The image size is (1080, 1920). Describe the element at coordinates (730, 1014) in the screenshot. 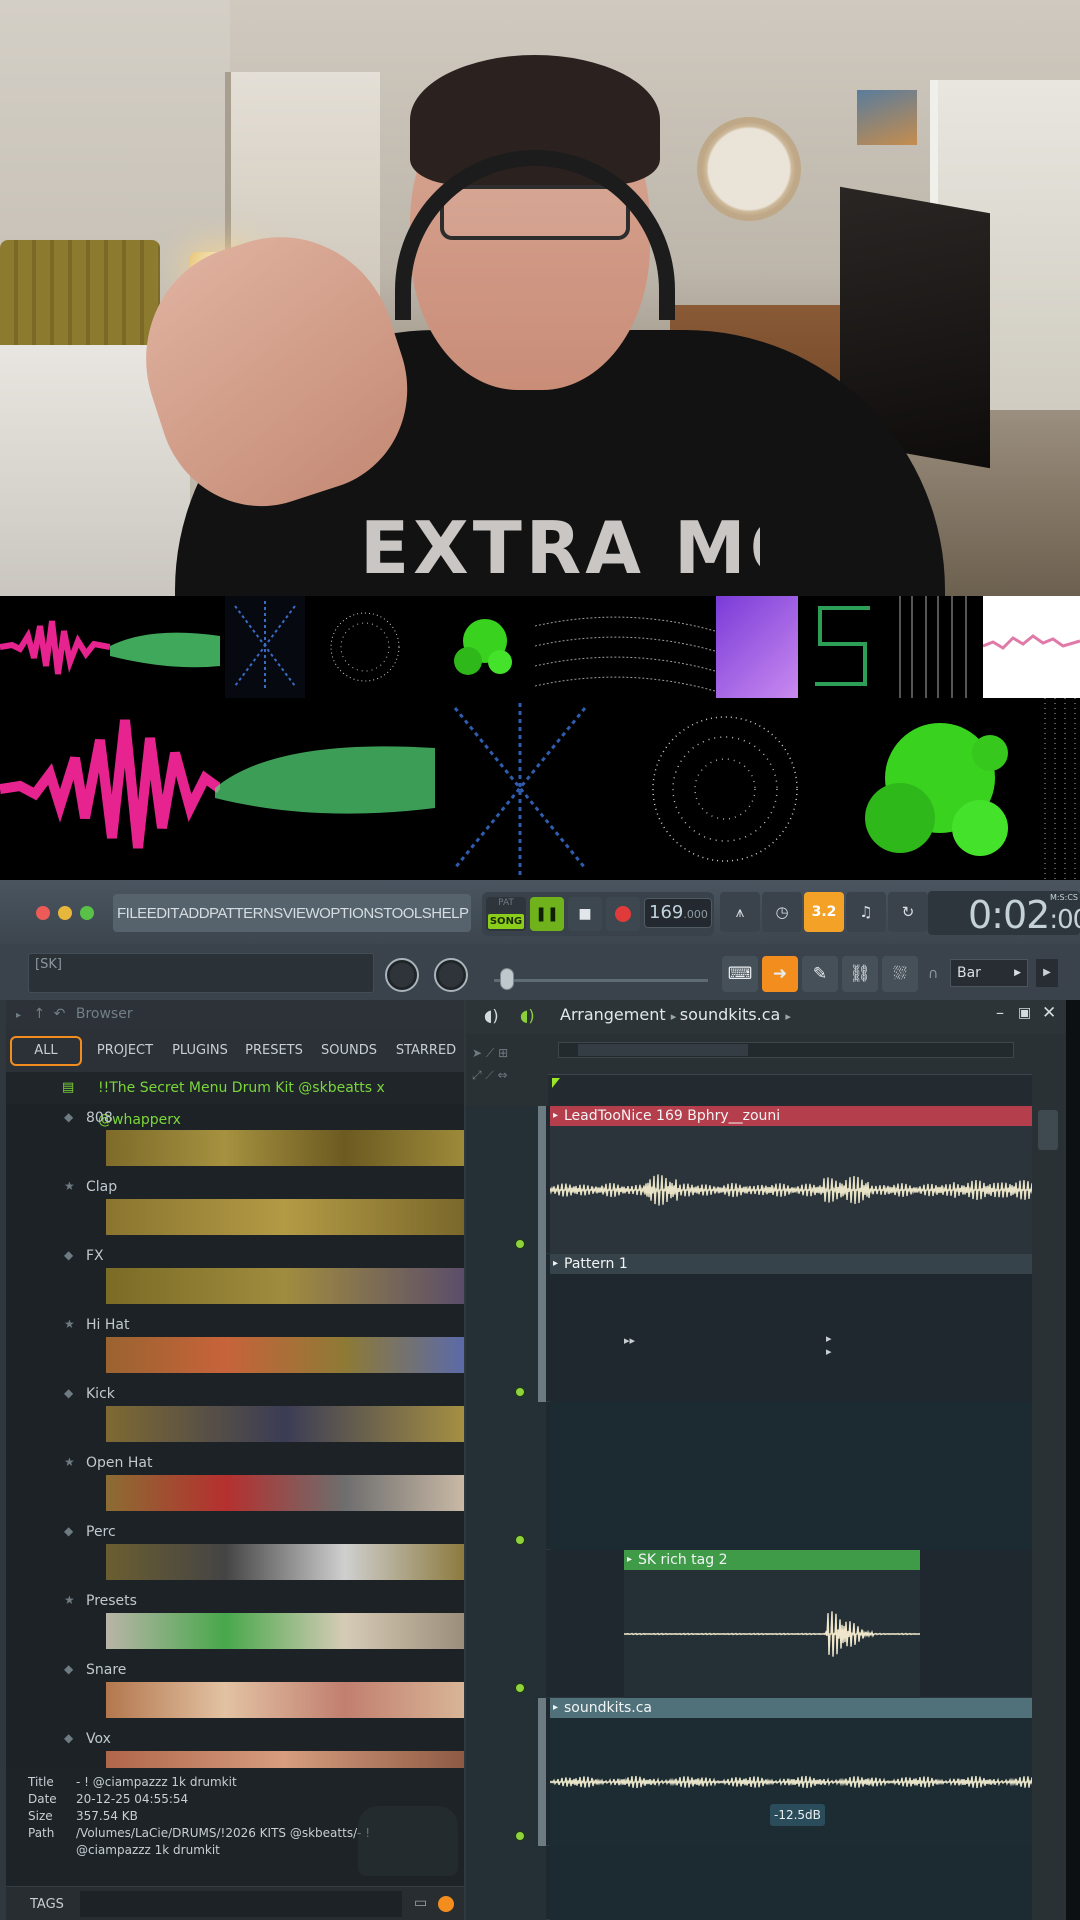

I see `breadcrumb-pattern: soundkits.ca` at that location.